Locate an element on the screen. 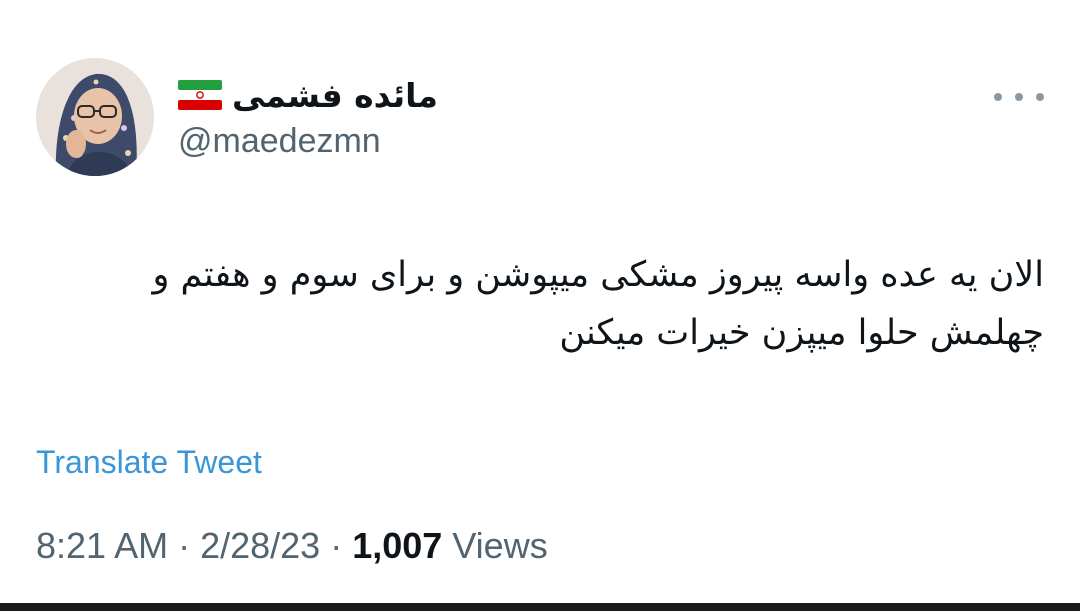 This screenshot has width=1080, height=611. more-options-icon is located at coordinates (1019, 97).